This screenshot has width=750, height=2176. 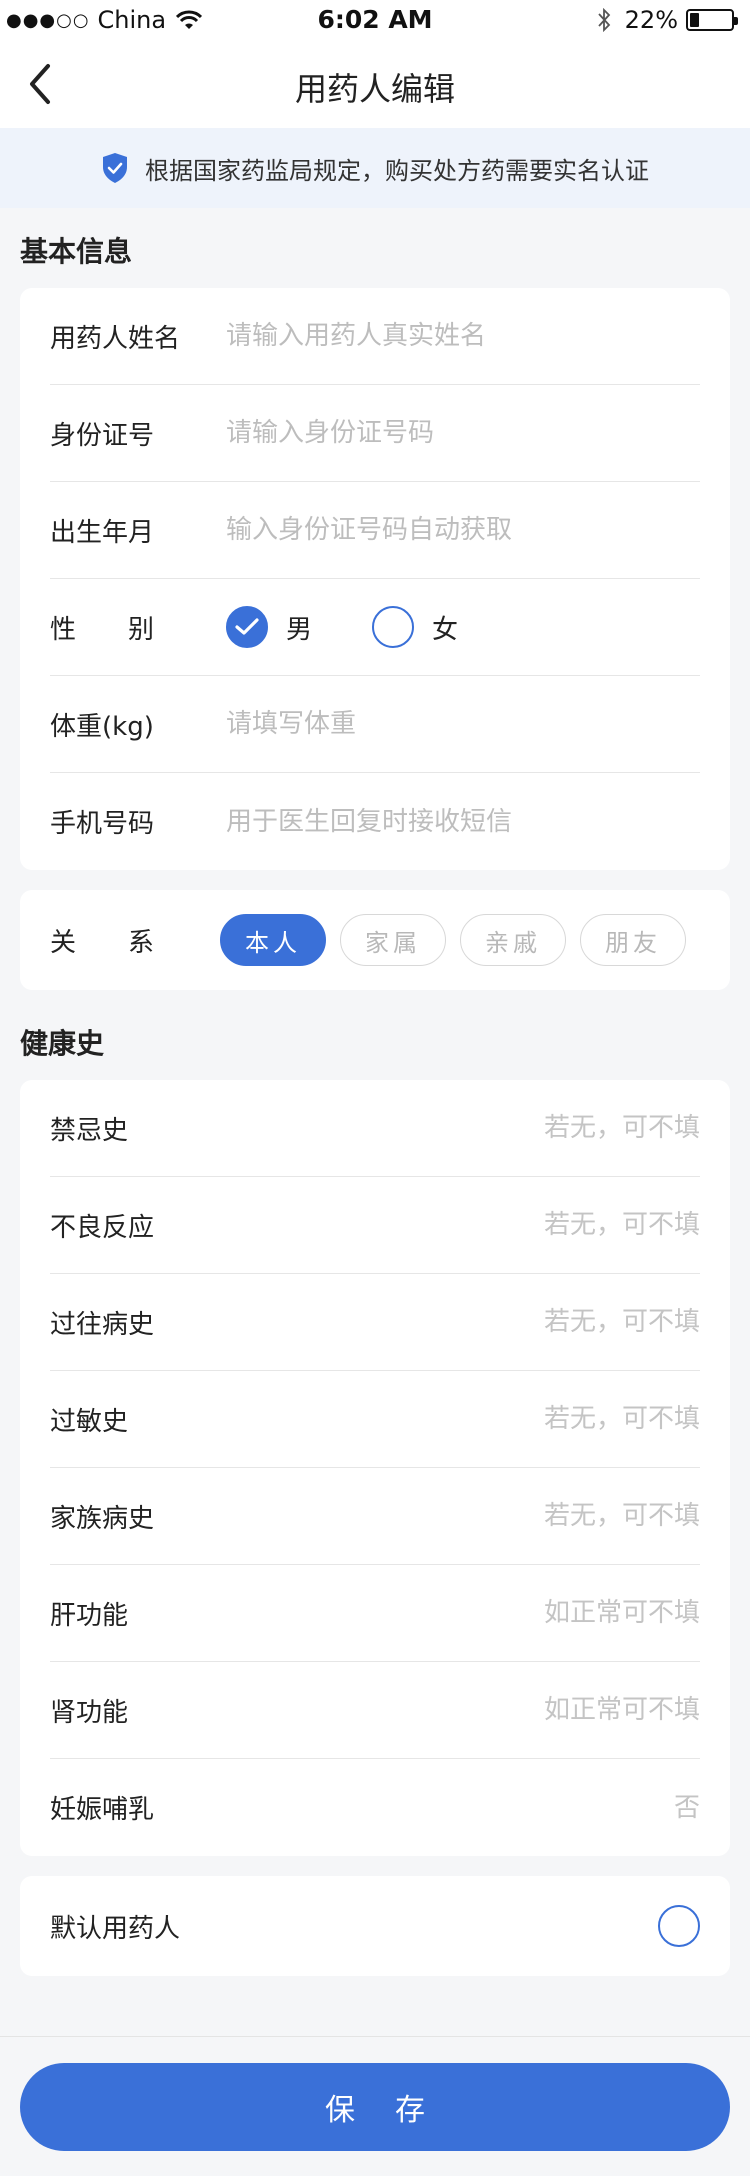 I want to click on shield-check-icon, so click(x=115, y=168).